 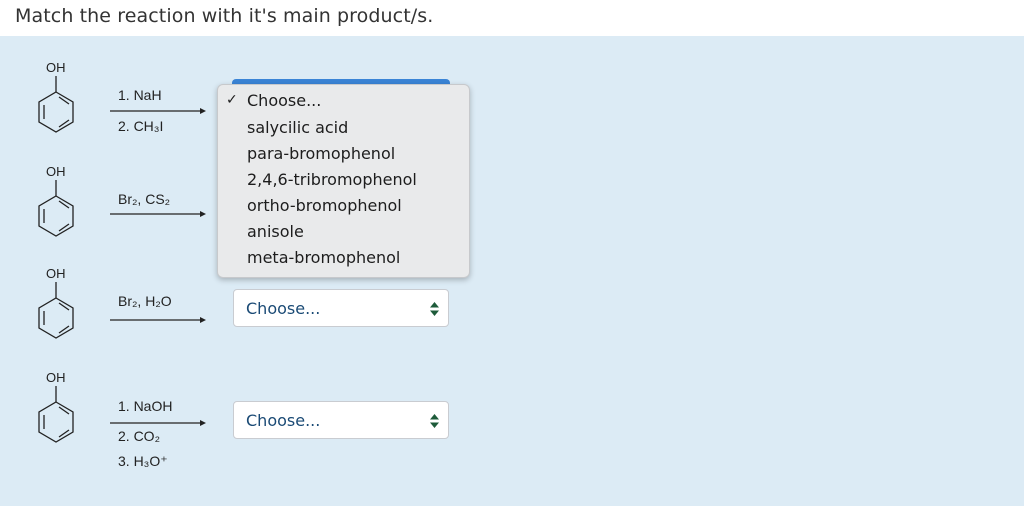 What do you see at coordinates (143, 461) in the screenshot?
I see `reagent-label: 3. H₃O⁺` at bounding box center [143, 461].